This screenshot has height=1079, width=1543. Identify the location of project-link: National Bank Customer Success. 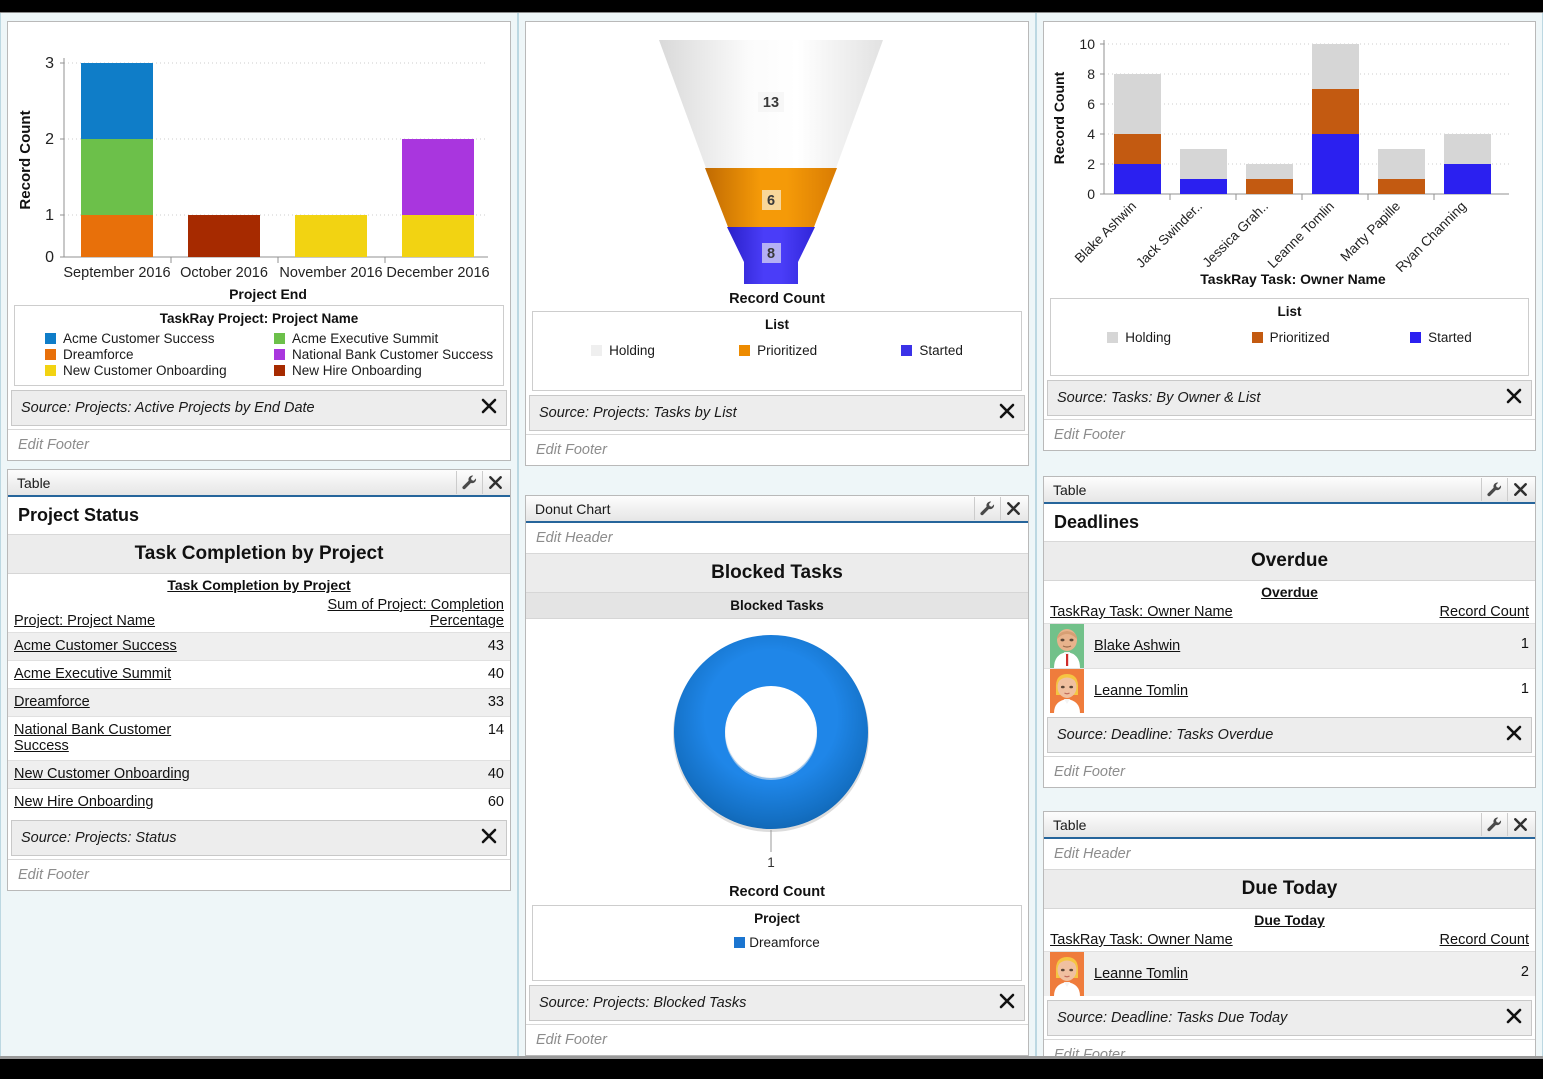
(101, 738).